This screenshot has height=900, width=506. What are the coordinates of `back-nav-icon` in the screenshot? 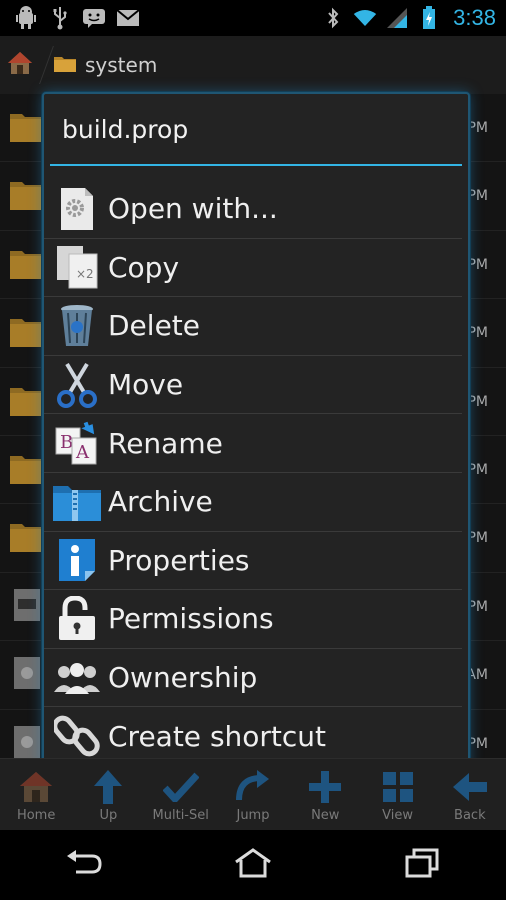 It's located at (84, 865).